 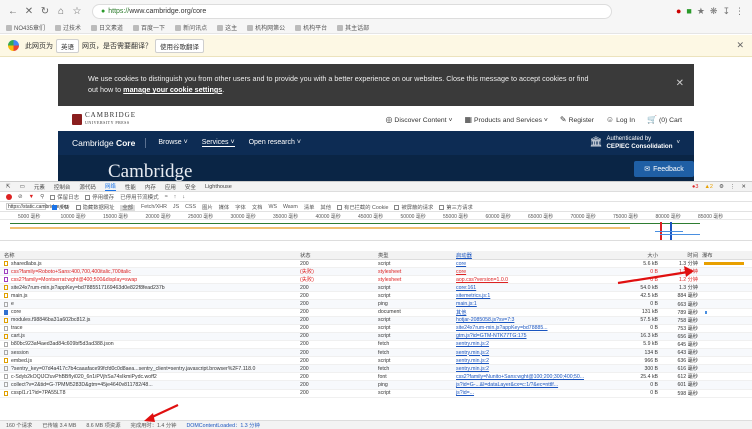 I want to click on resource-type-filter: 清单, so click(x=309, y=207).